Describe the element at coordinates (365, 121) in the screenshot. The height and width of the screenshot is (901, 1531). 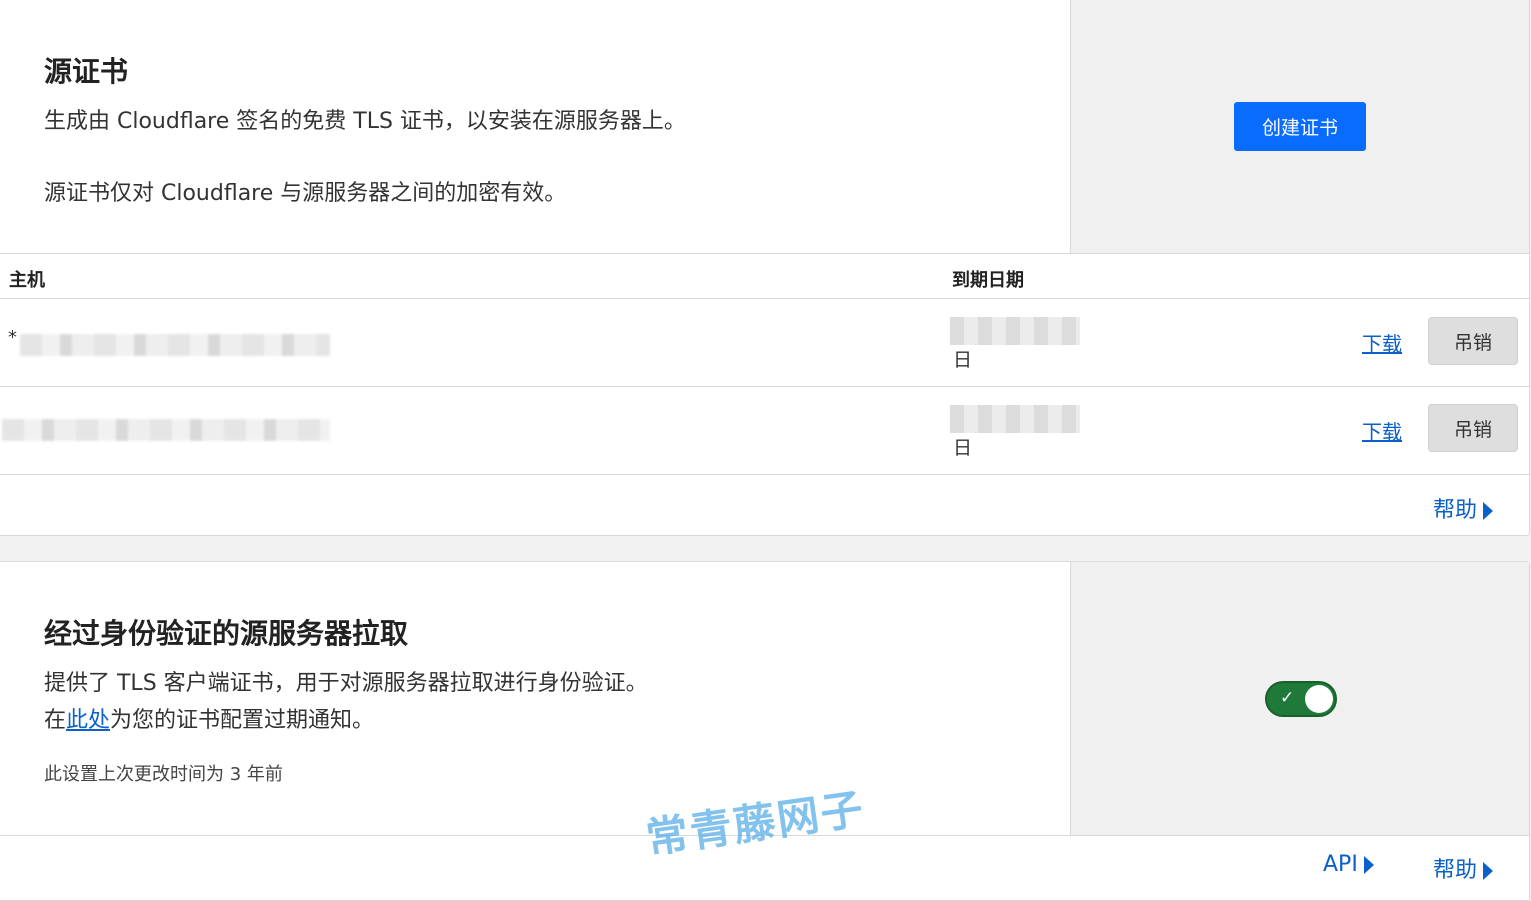
I see `description-line-1: 生成由 Cloudflare 签名的免费 TLS 证书，以安装在源服务器上。` at that location.